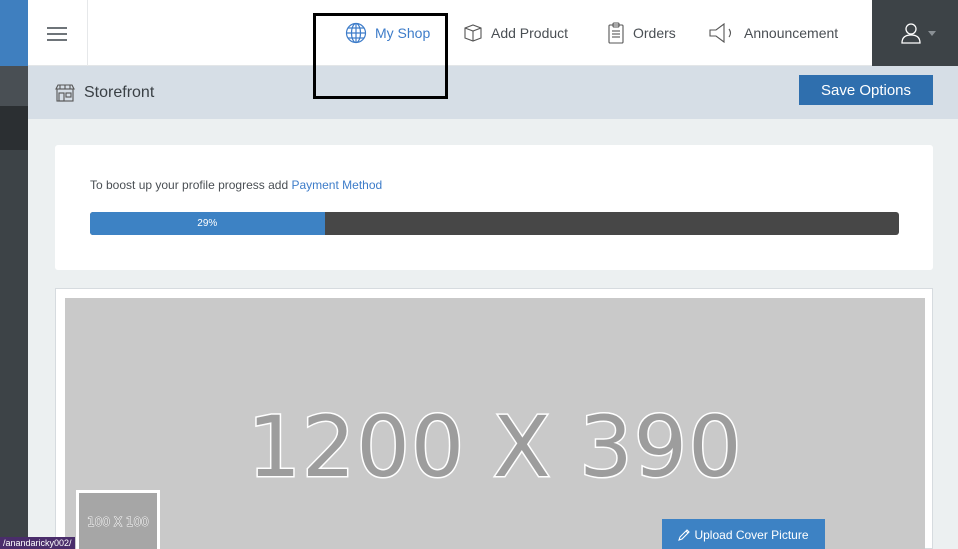 Image resolution: width=958 pixels, height=549 pixels. I want to click on profile-avatar: 100 X 100, so click(118, 519).